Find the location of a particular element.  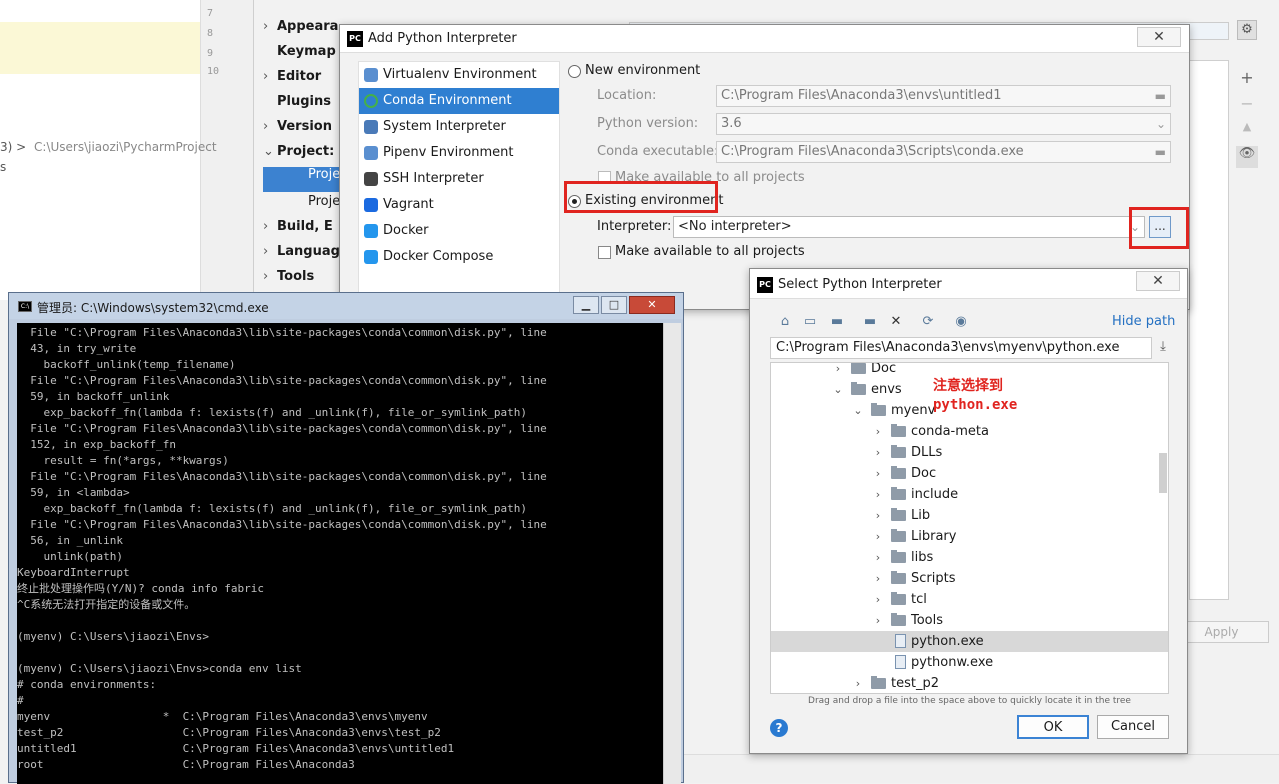

new-environment-radio is located at coordinates (574, 71).